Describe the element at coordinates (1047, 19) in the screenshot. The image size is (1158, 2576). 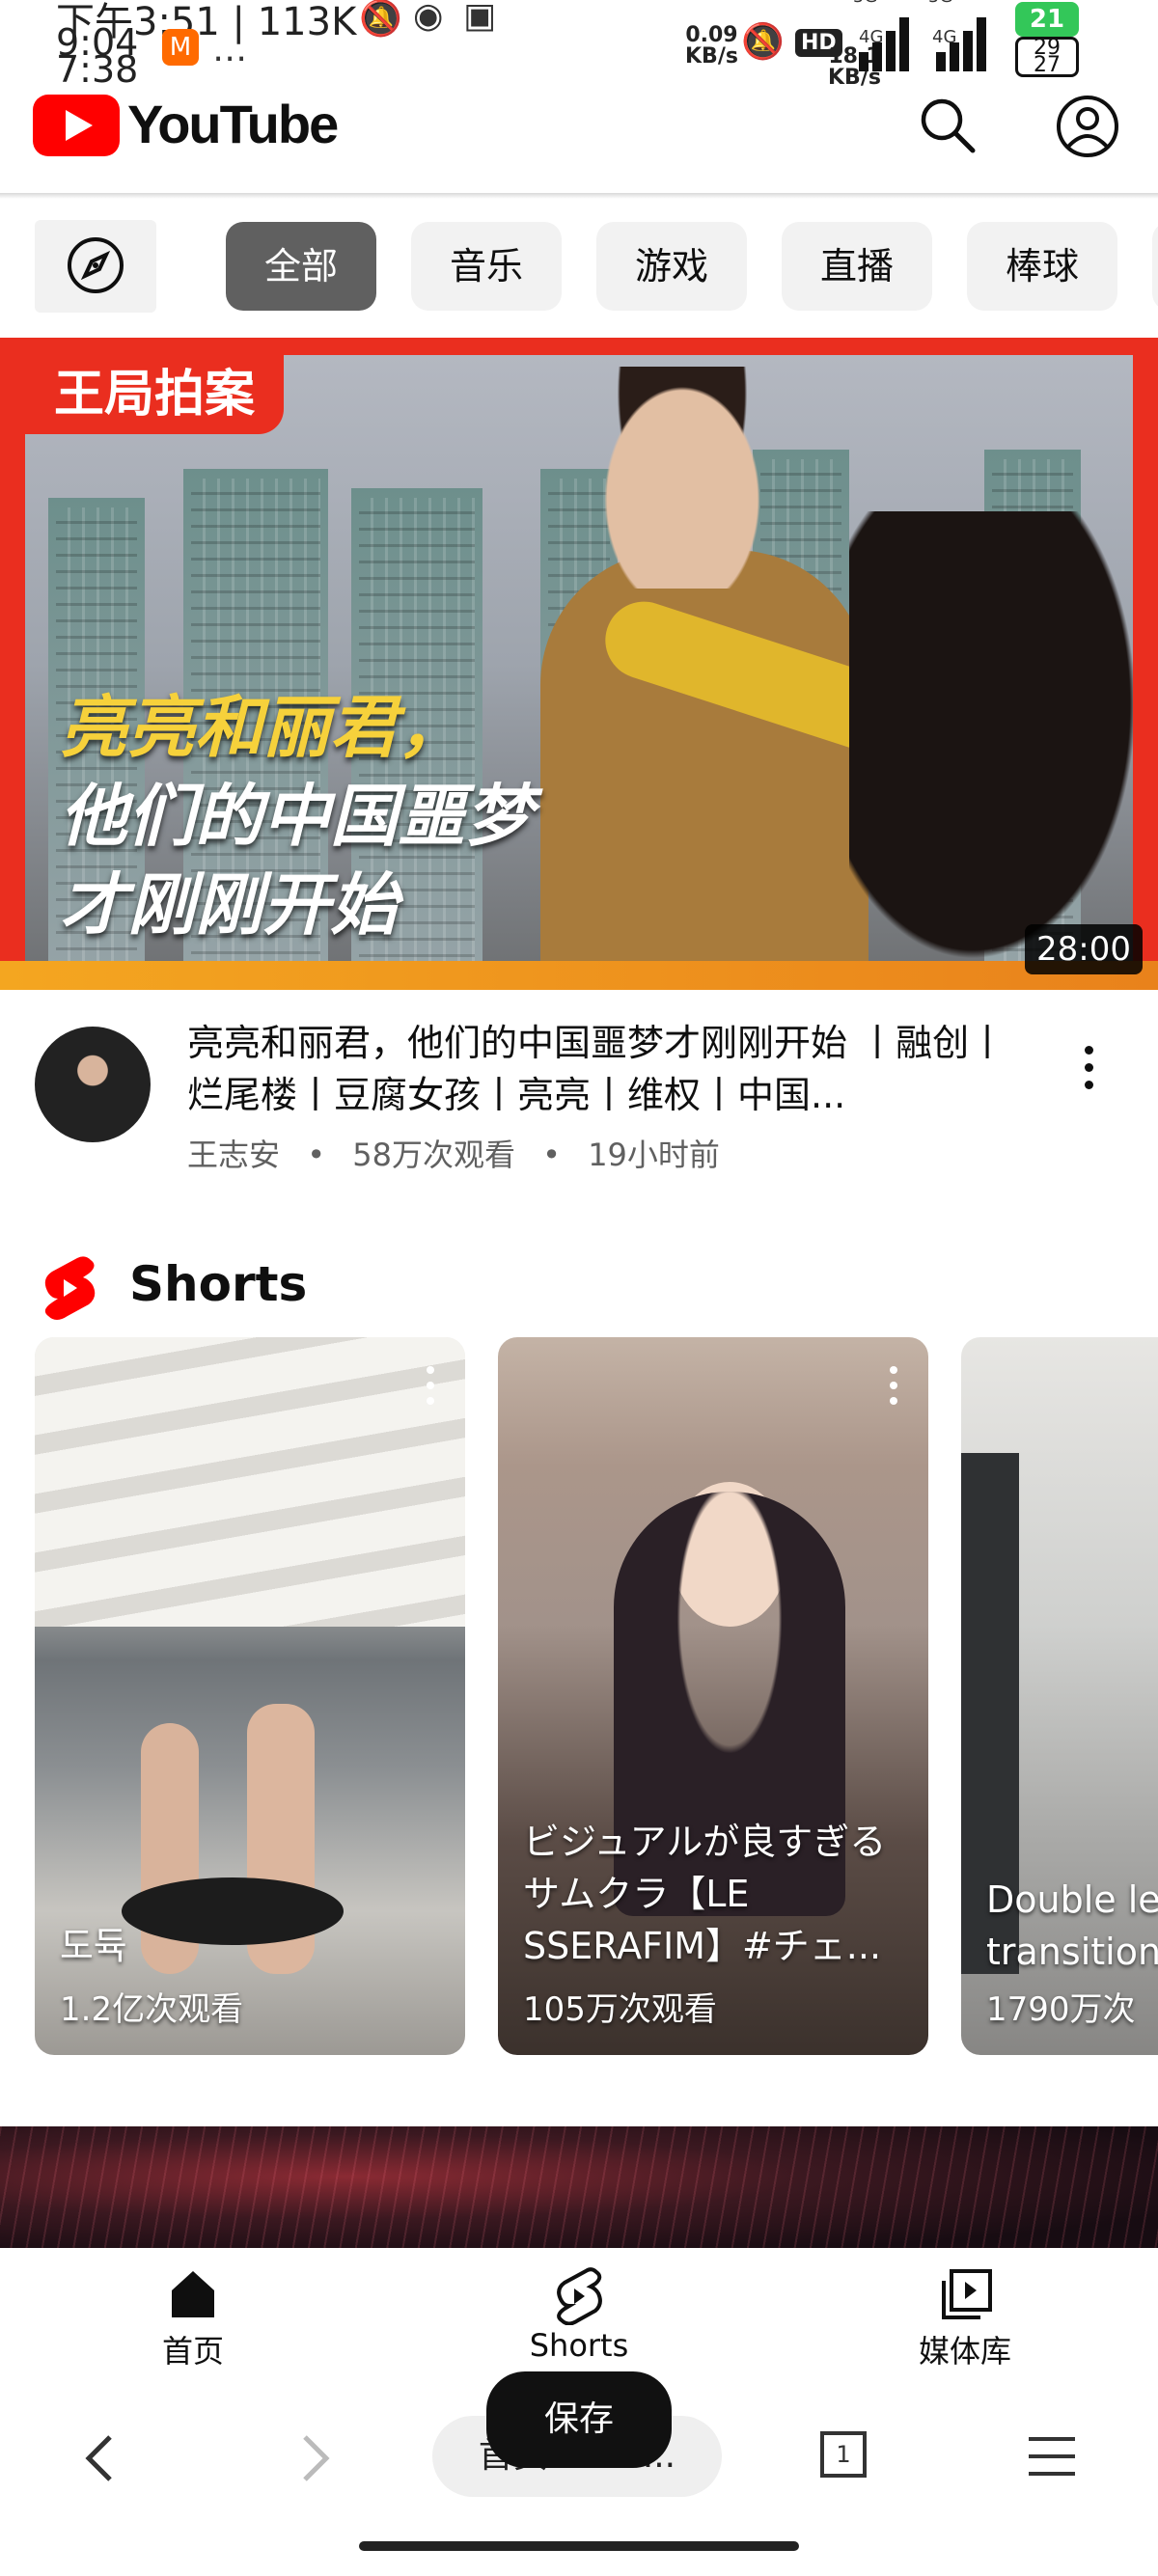
I see `battery-icon: 21` at that location.